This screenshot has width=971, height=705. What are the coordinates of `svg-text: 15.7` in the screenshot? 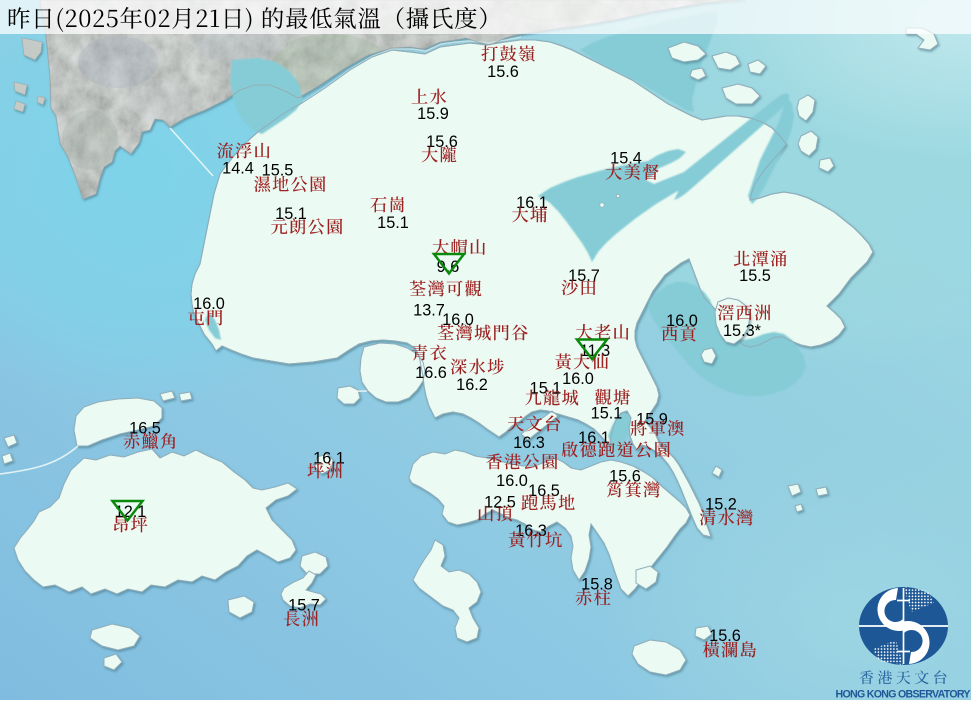 It's located at (584, 276).